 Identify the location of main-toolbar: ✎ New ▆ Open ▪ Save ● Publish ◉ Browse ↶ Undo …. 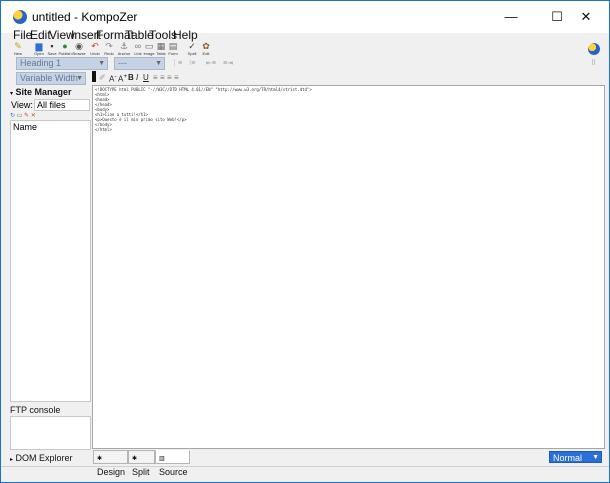
(305, 49).